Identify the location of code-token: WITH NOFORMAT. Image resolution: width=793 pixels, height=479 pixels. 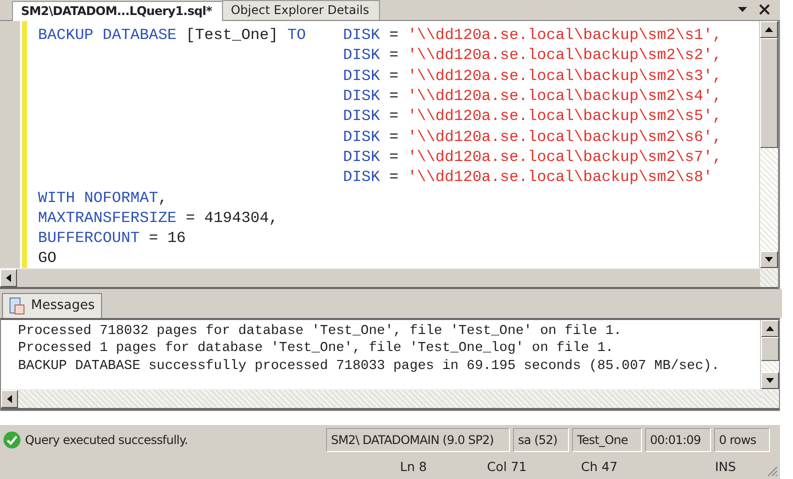
(98, 197).